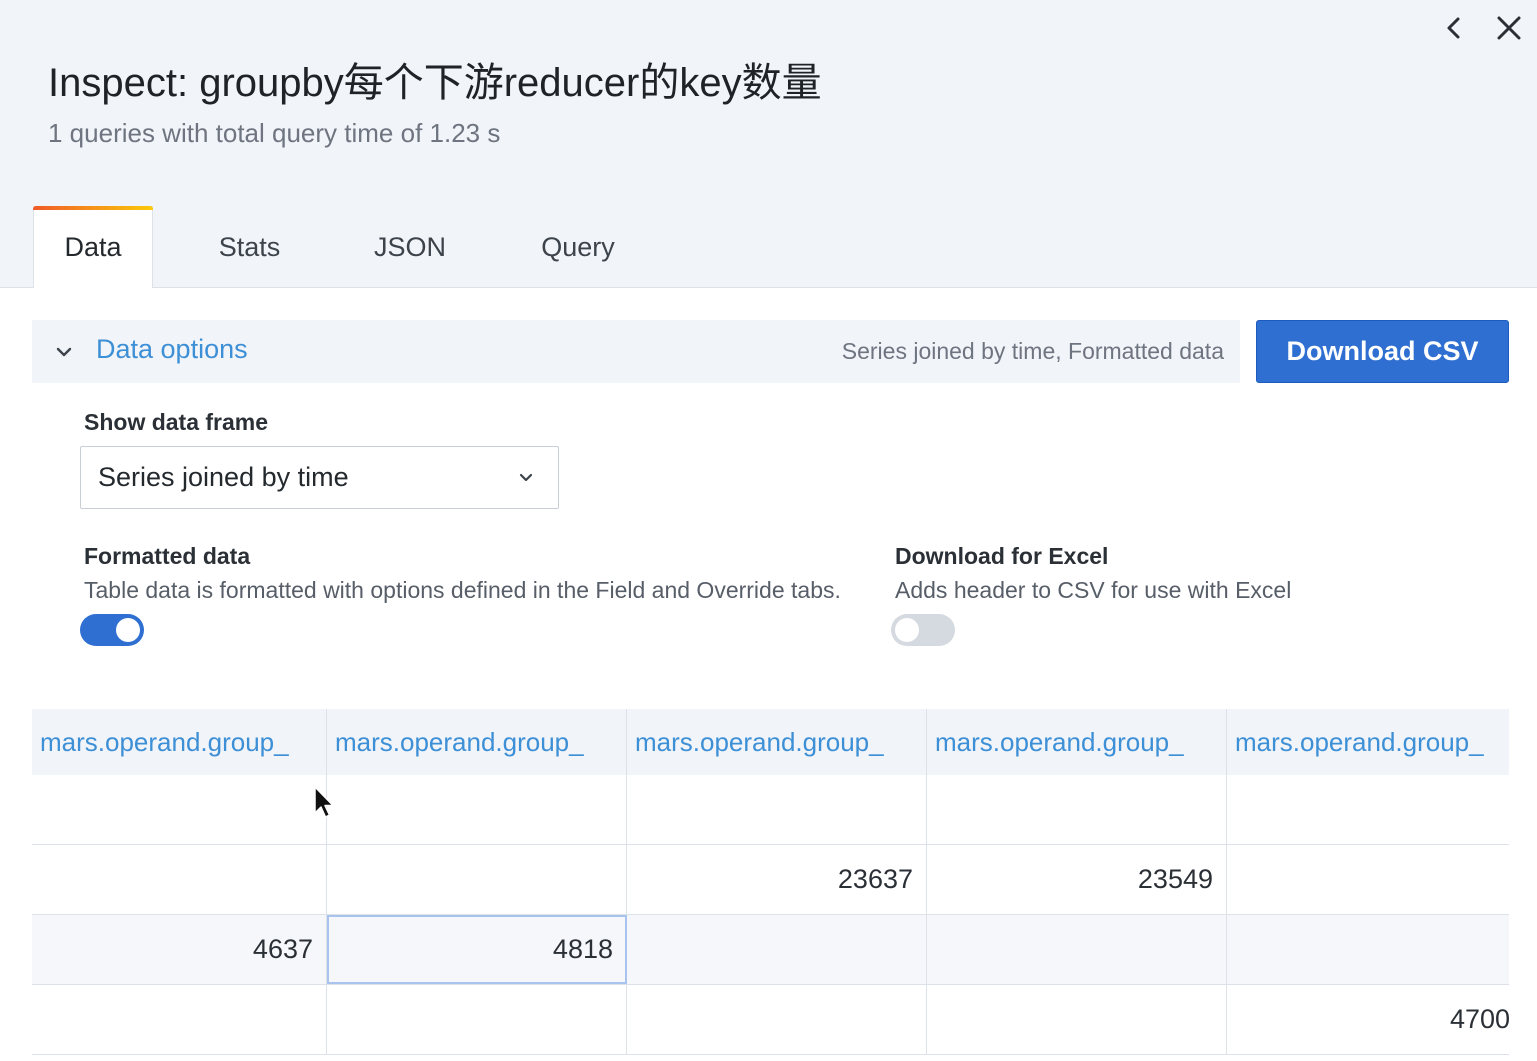 This screenshot has width=1537, height=1061. What do you see at coordinates (1479, 1019) in the screenshot?
I see `table-cell-value: 4700` at bounding box center [1479, 1019].